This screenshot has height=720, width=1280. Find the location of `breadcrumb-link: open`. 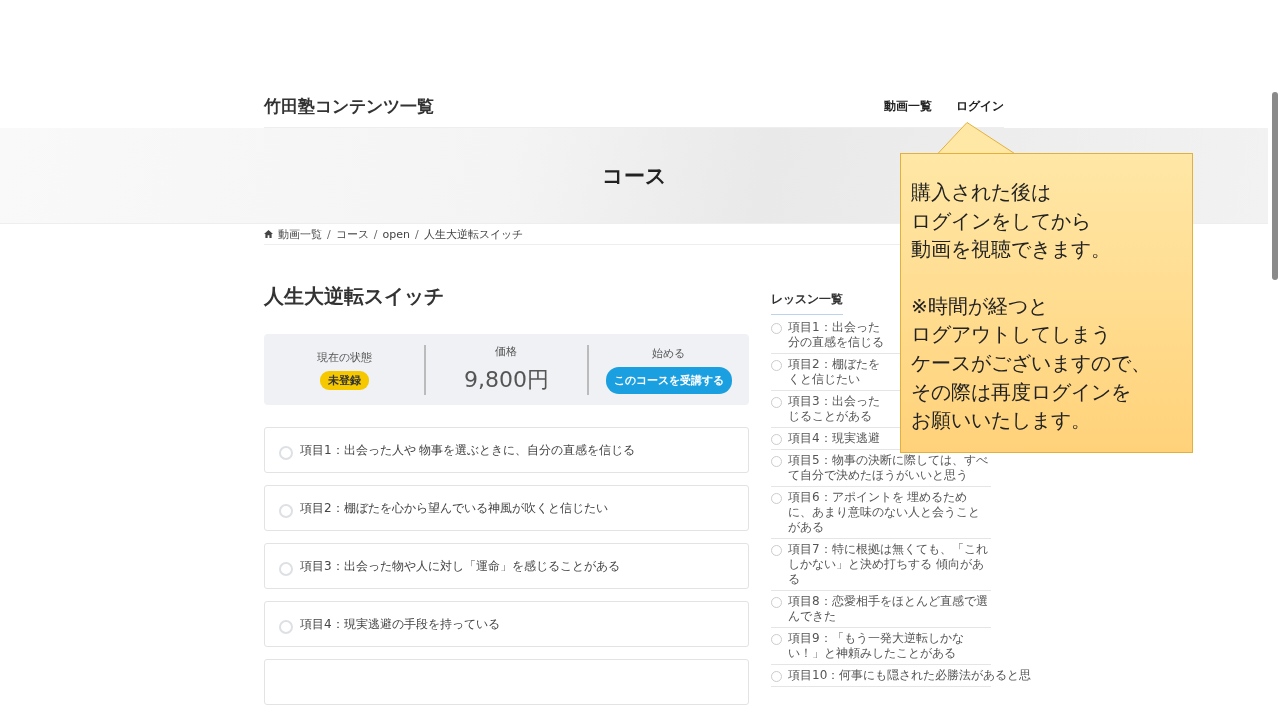

breadcrumb-link: open is located at coordinates (396, 234).